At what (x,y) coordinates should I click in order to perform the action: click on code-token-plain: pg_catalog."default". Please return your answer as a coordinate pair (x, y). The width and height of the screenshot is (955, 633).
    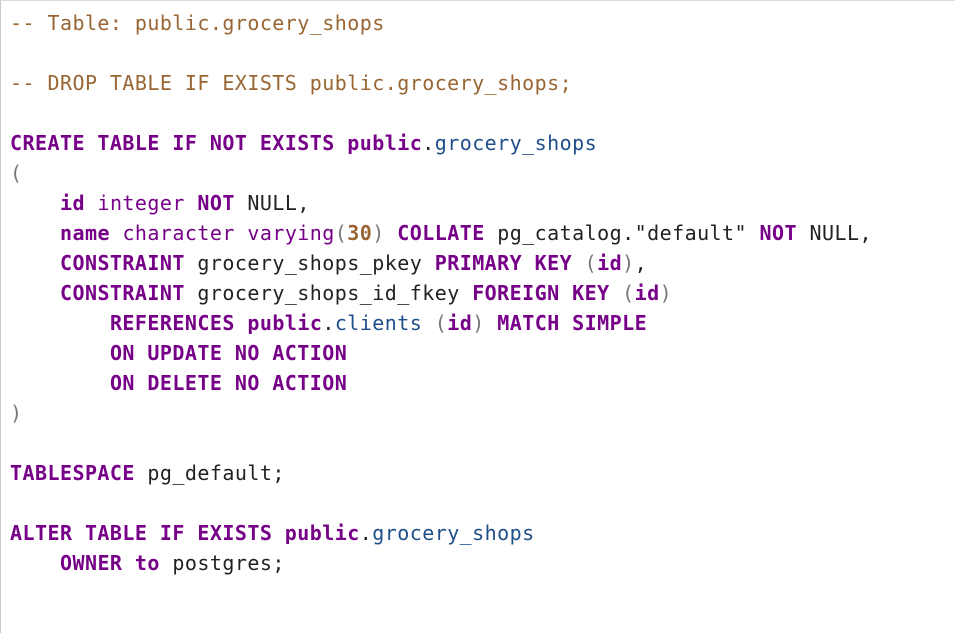
    Looking at the image, I should click on (622, 233).